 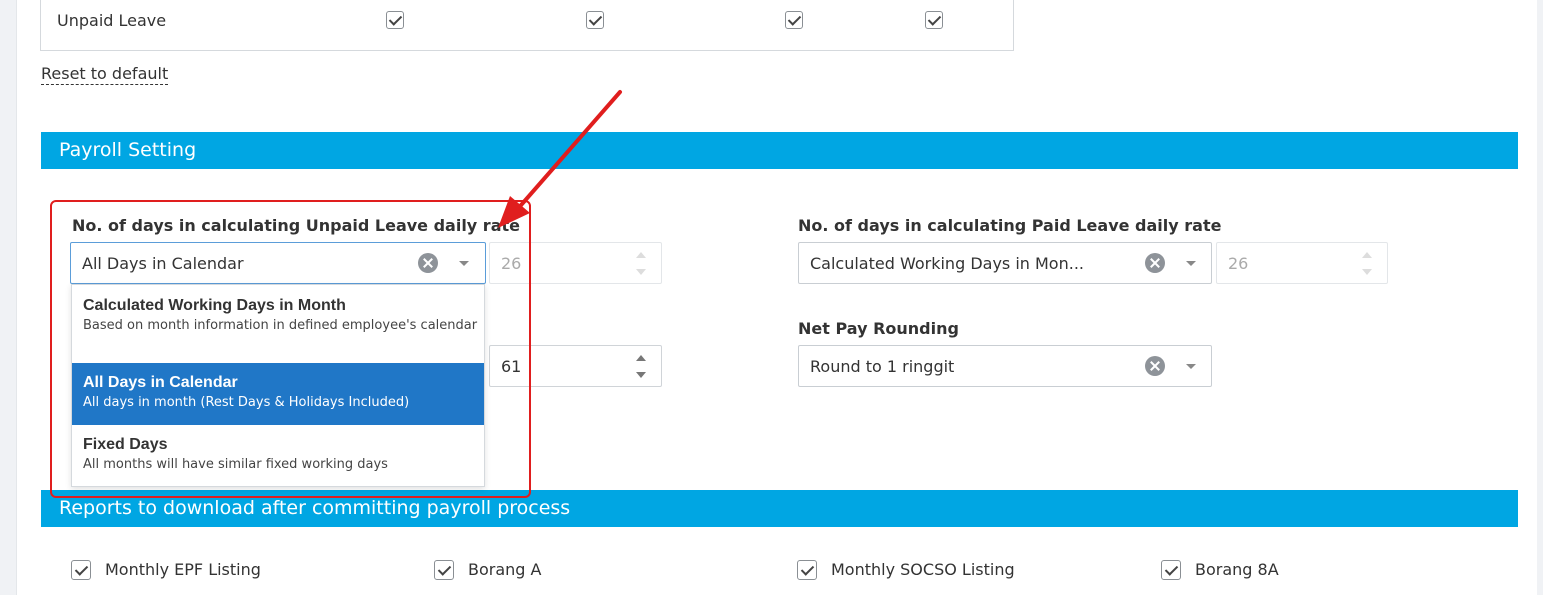 I want to click on leave-checkbox-col2, so click(x=595, y=20).